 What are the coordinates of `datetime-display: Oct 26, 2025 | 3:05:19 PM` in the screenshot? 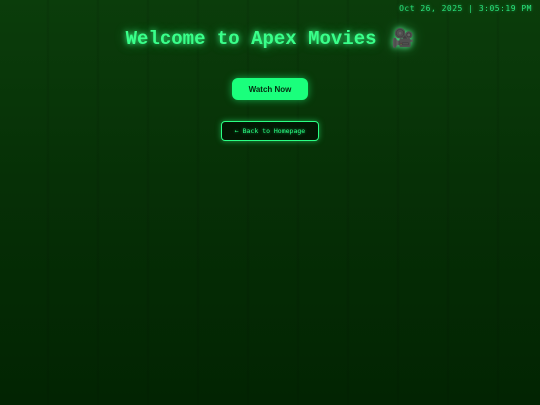 It's located at (465, 8).